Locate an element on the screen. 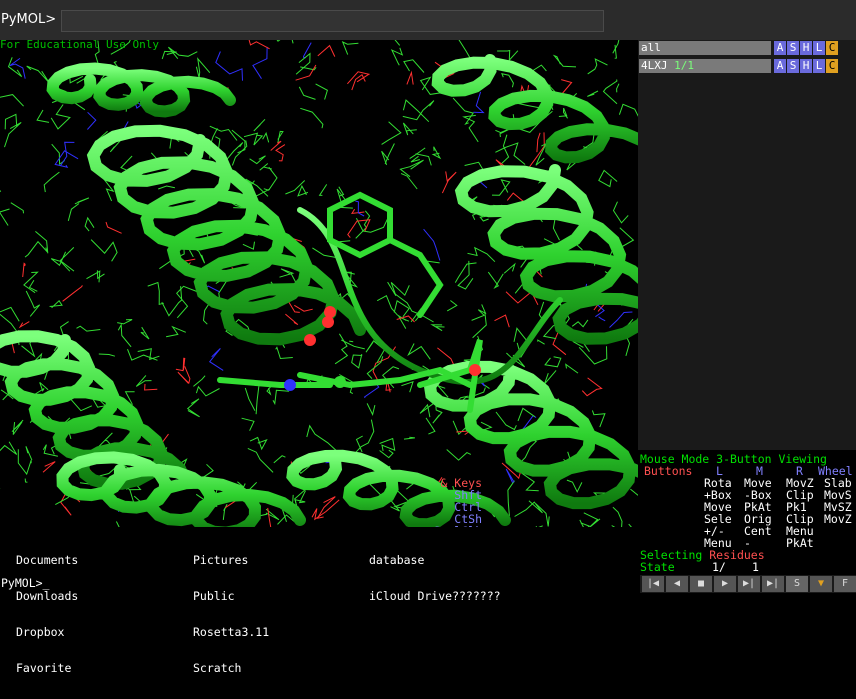 The width and height of the screenshot is (856, 699). fullscreen-button: F is located at coordinates (845, 584).